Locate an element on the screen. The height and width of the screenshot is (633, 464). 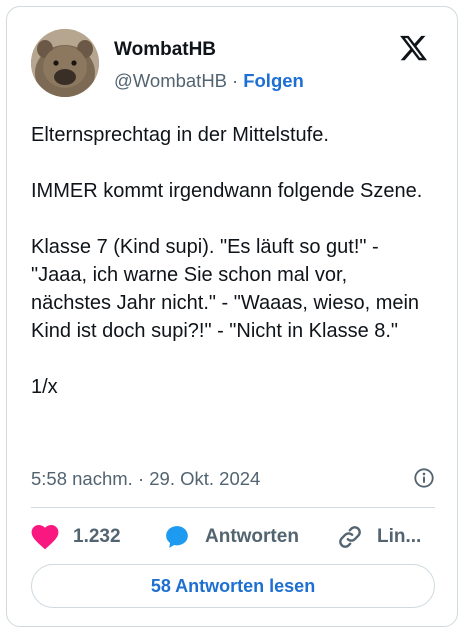
like-button: 1.232 is located at coordinates (76, 537).